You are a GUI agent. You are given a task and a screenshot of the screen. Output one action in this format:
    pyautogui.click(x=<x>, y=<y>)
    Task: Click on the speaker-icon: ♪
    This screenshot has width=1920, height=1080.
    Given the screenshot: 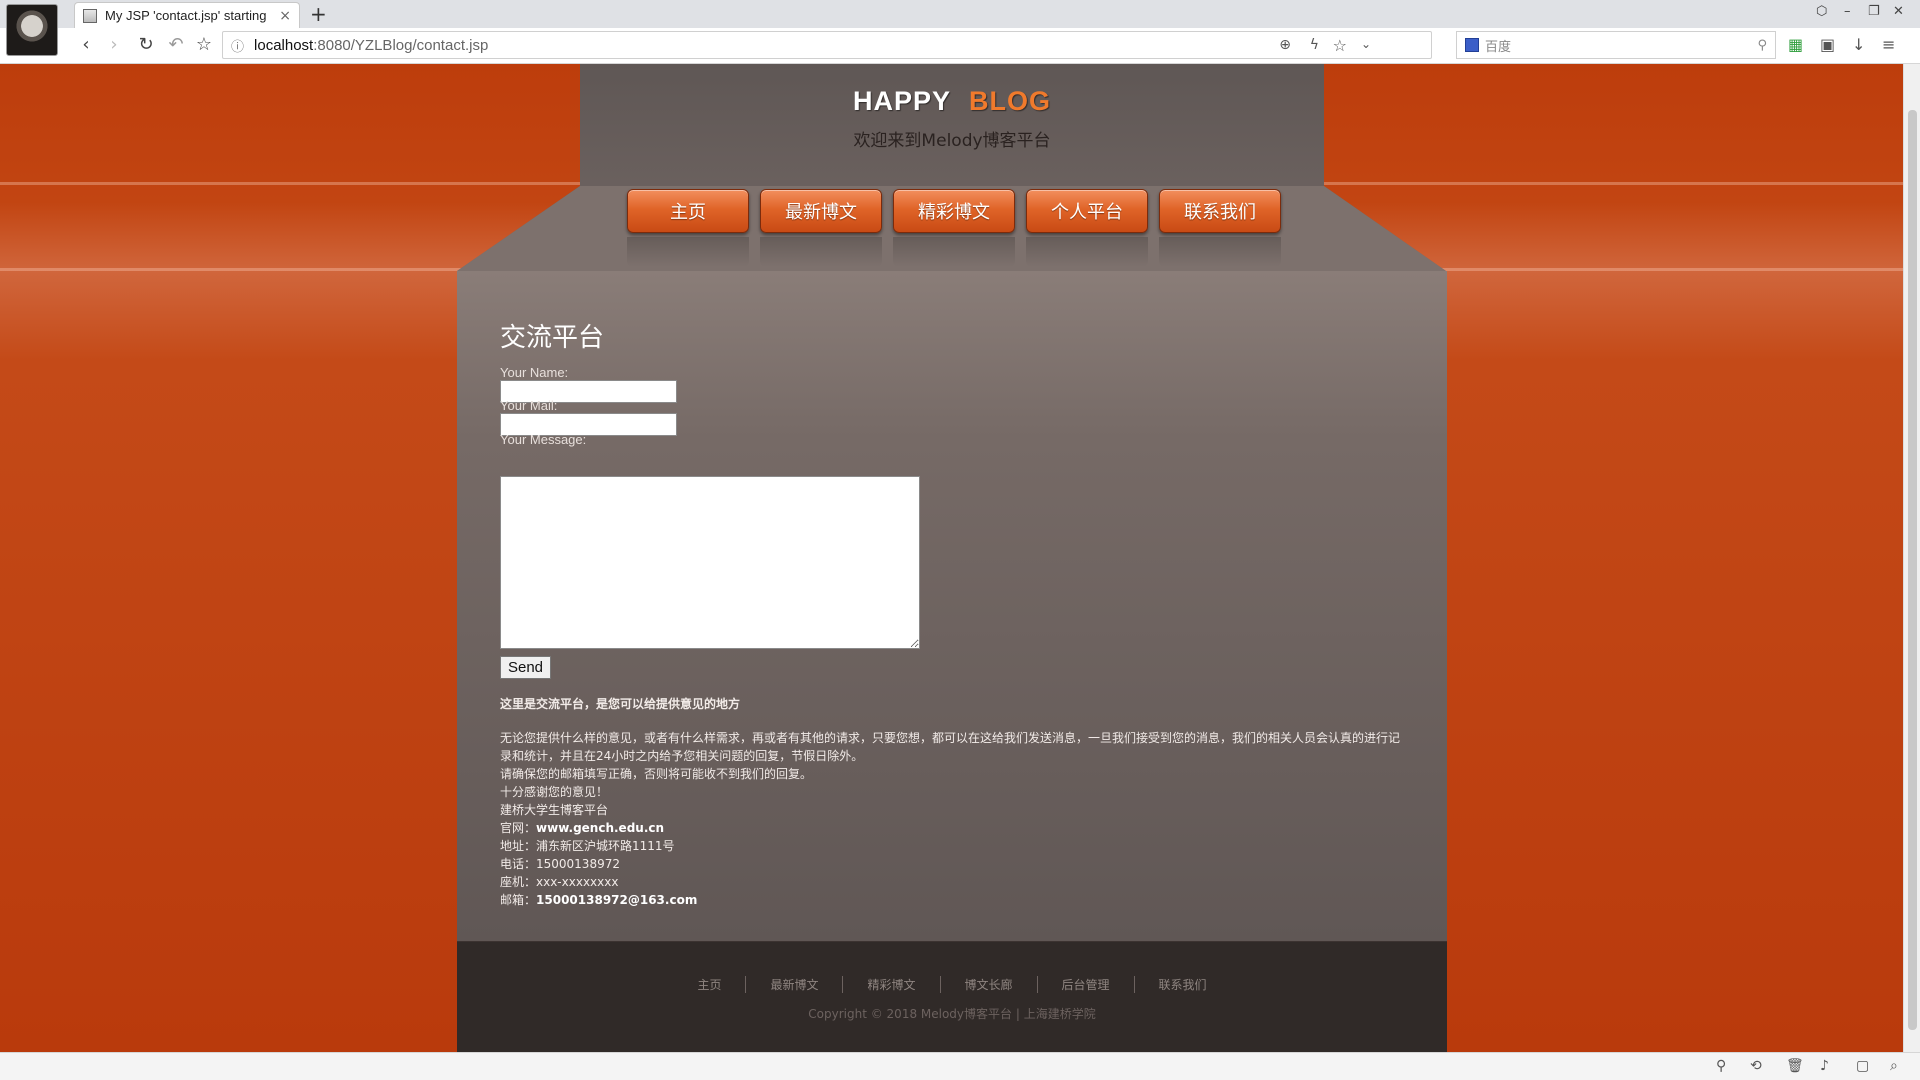 What is the action you would take?
    pyautogui.click(x=1824, y=1066)
    